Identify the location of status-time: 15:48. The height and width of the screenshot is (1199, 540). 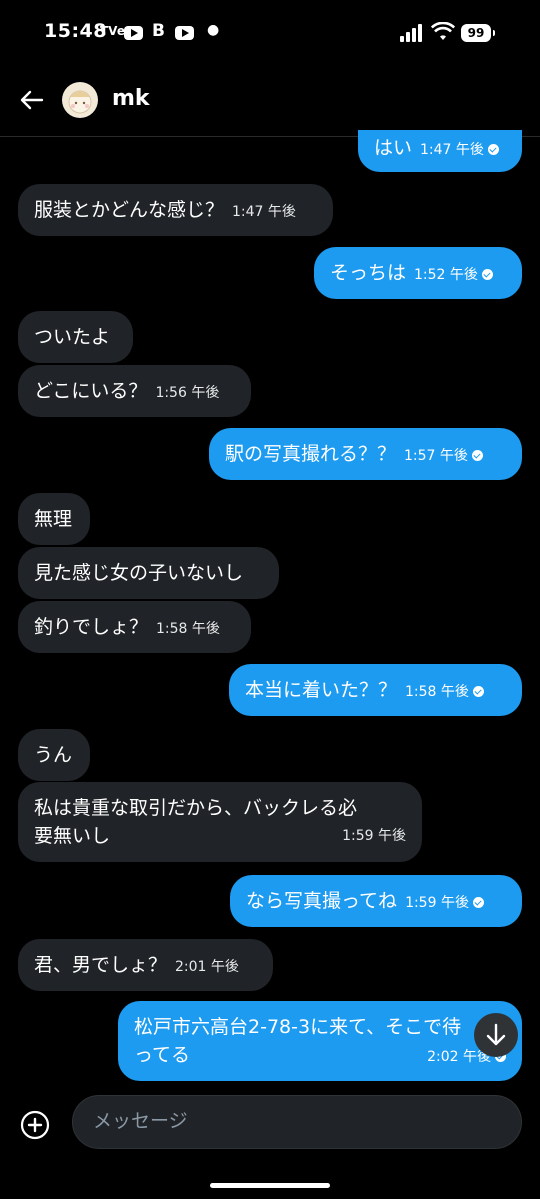
(75, 31).